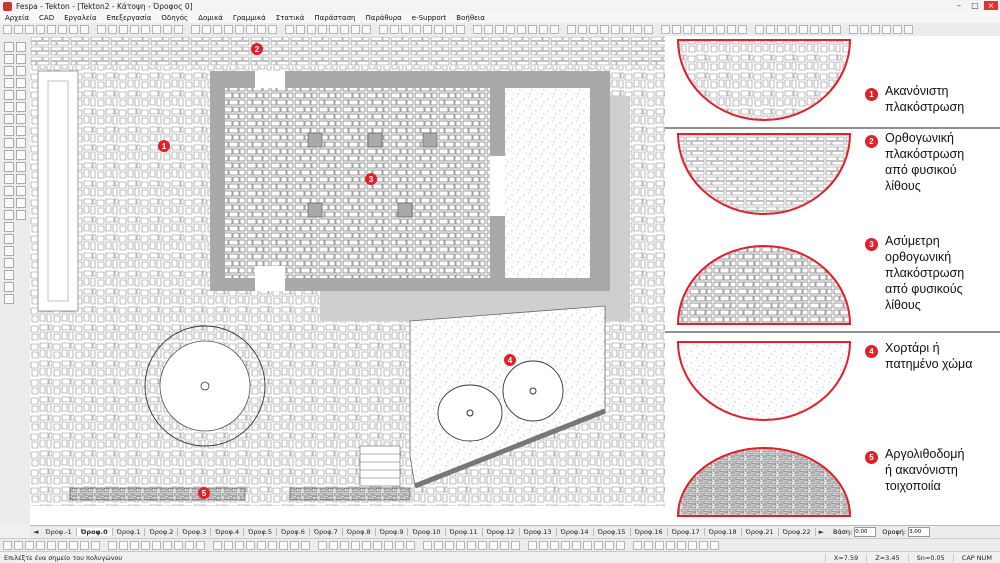 Image resolution: width=1000 pixels, height=563 pixels. I want to click on tab-scroll-right-icon: ►, so click(821, 532).